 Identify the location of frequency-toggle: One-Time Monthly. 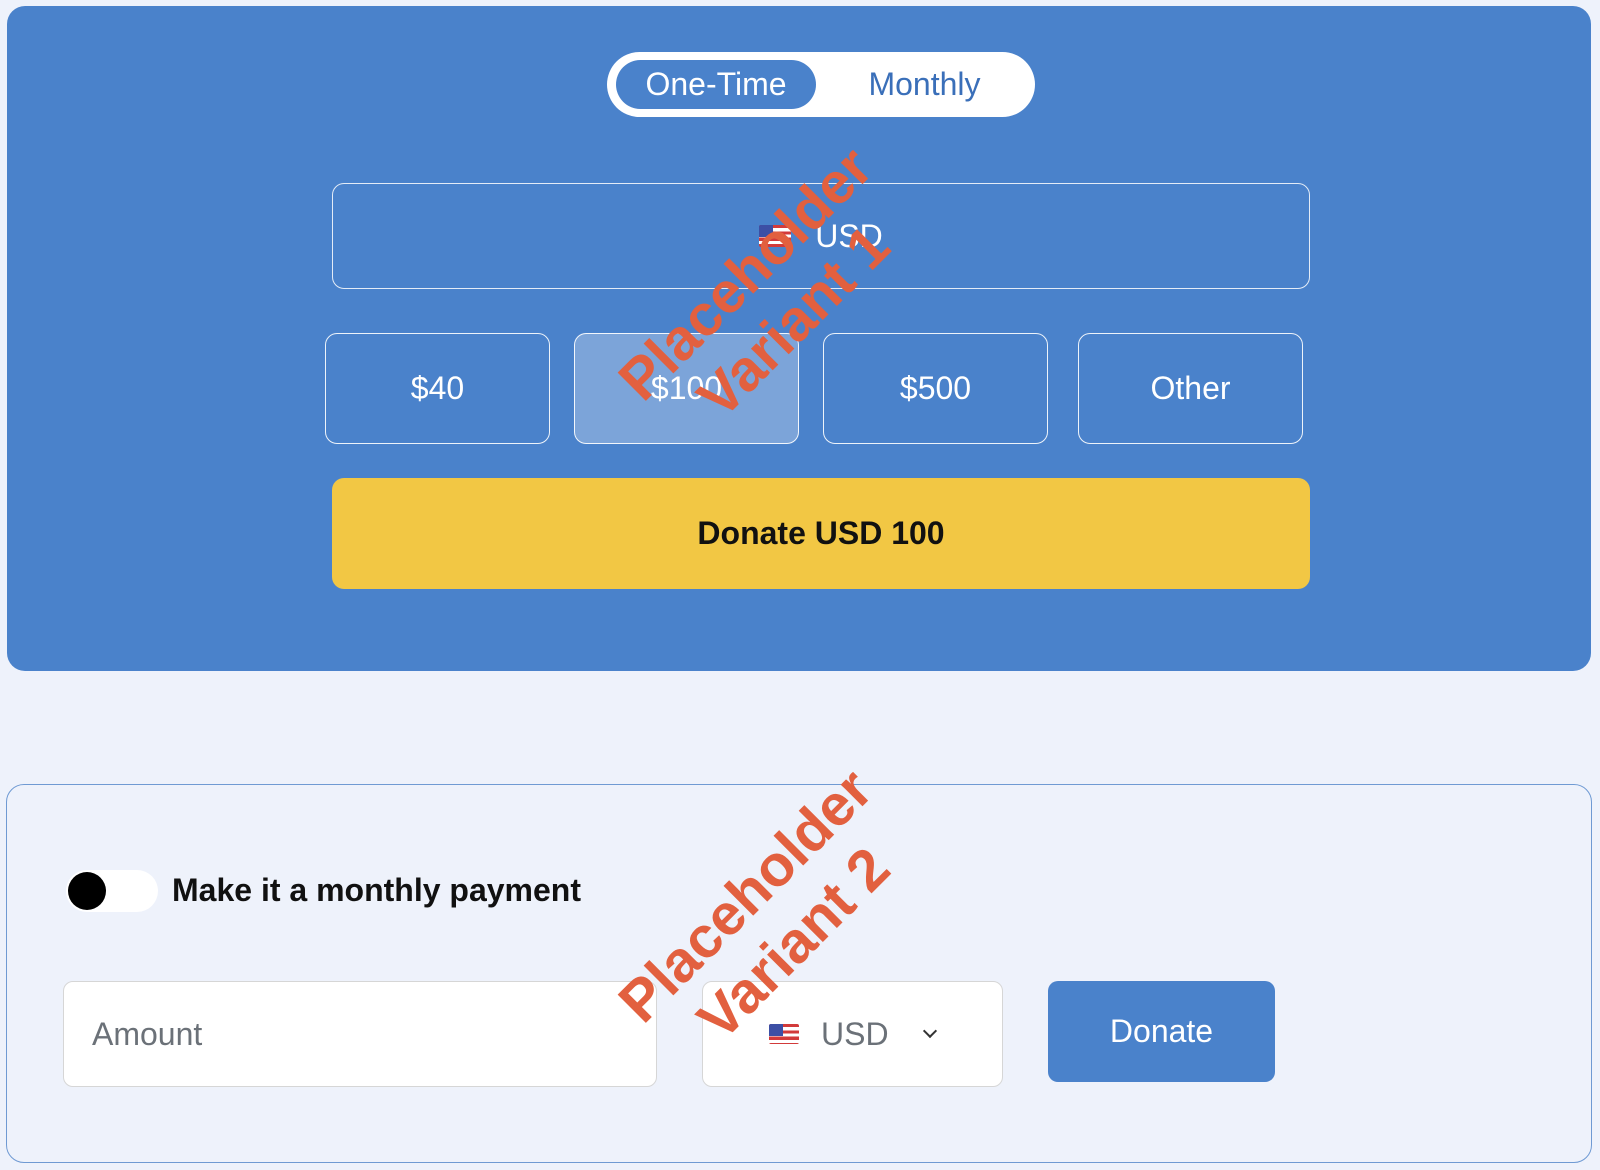
(821, 84).